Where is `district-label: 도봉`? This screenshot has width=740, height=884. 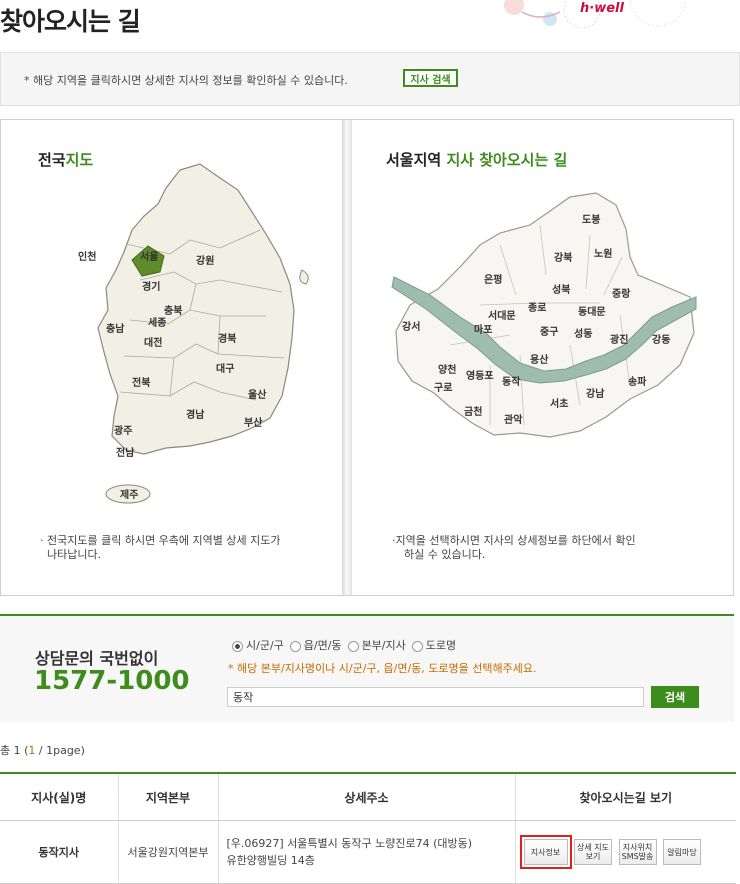
district-label: 도봉 is located at coordinates (591, 220).